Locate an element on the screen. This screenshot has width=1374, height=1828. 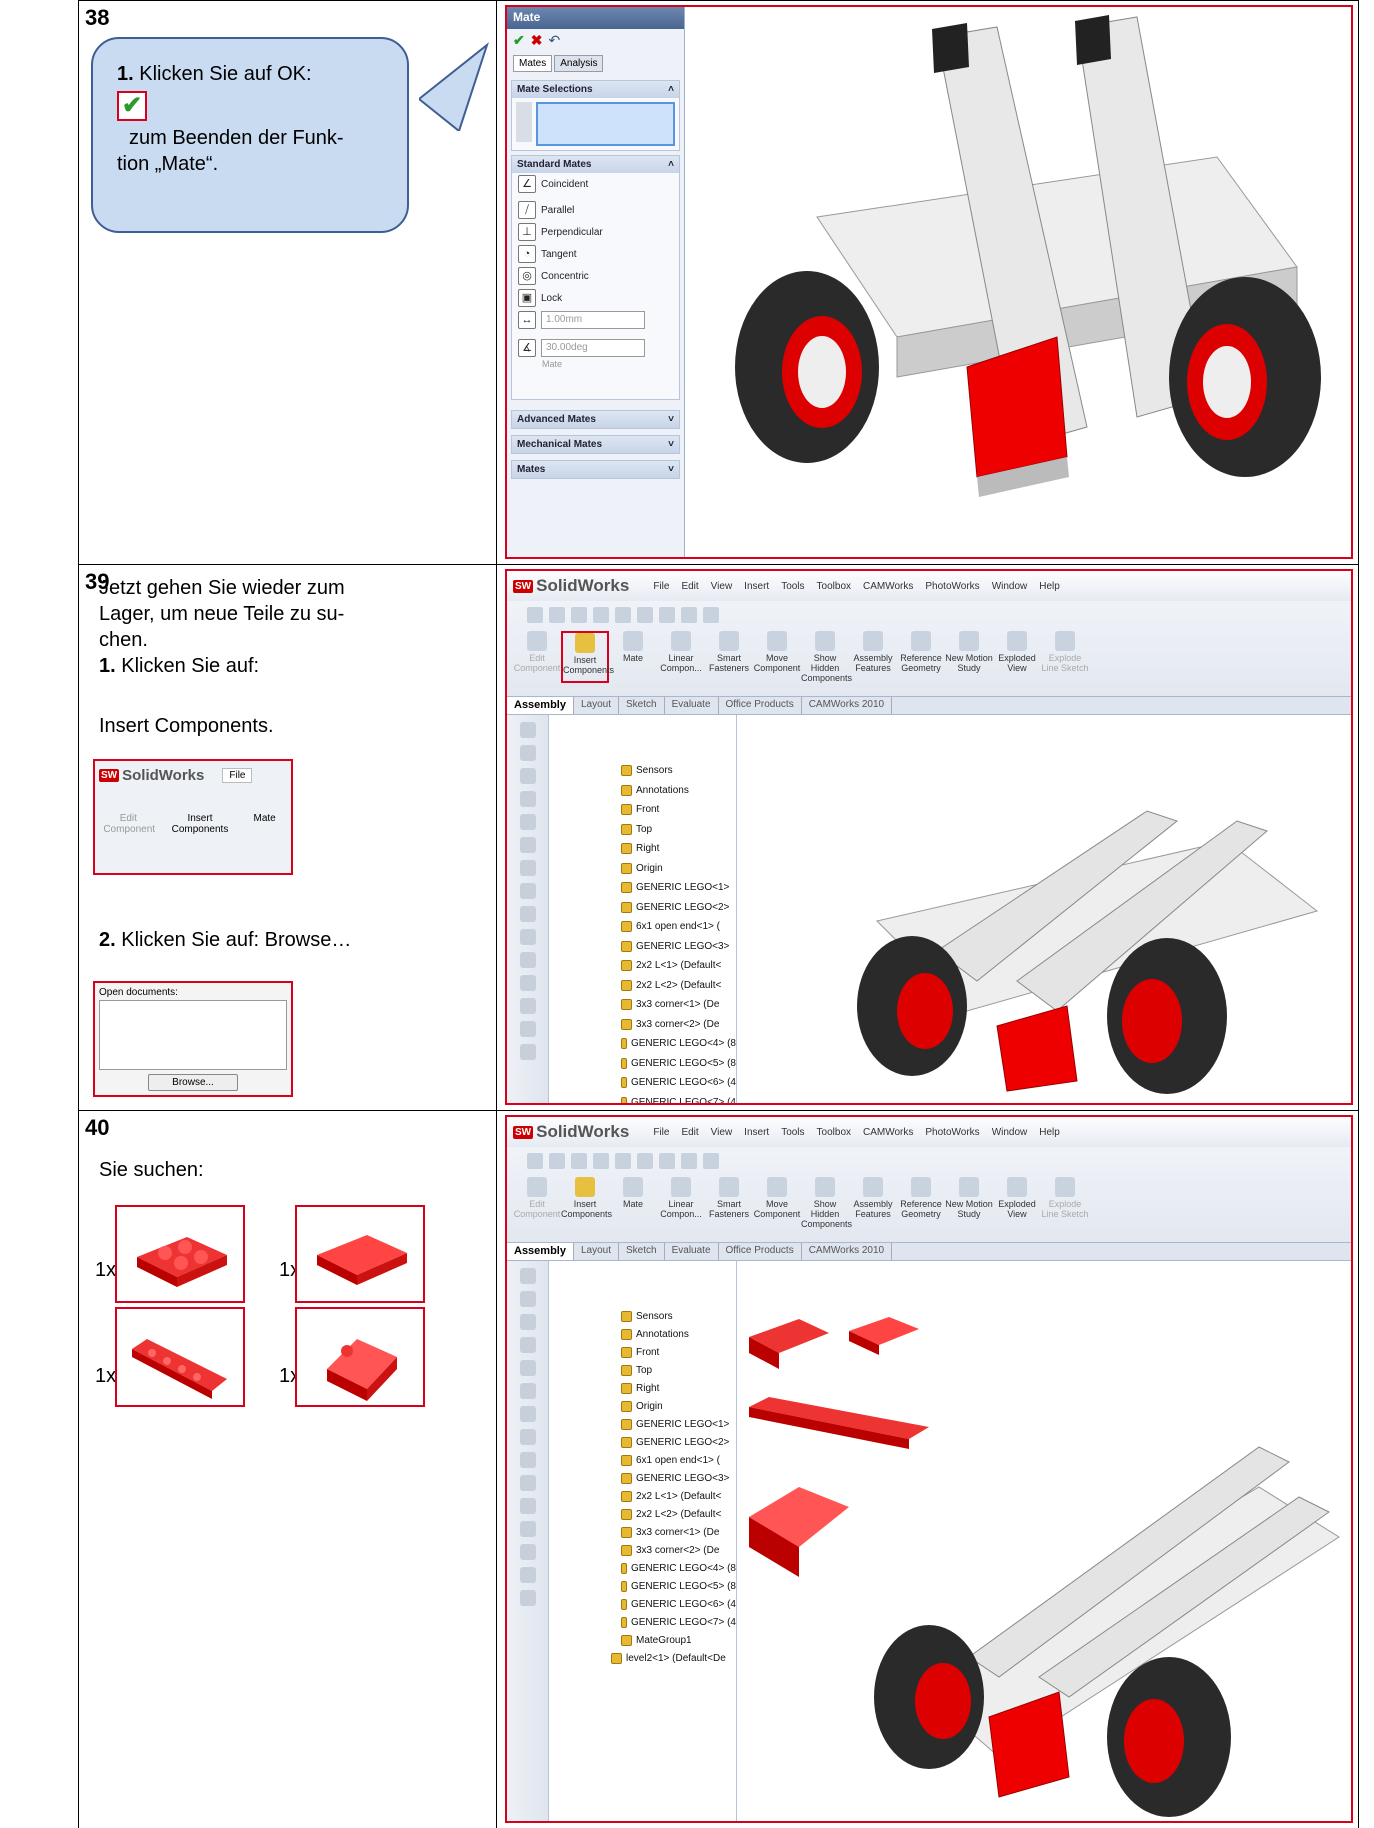
tab-analysis: Analysis is located at coordinates (579, 63).